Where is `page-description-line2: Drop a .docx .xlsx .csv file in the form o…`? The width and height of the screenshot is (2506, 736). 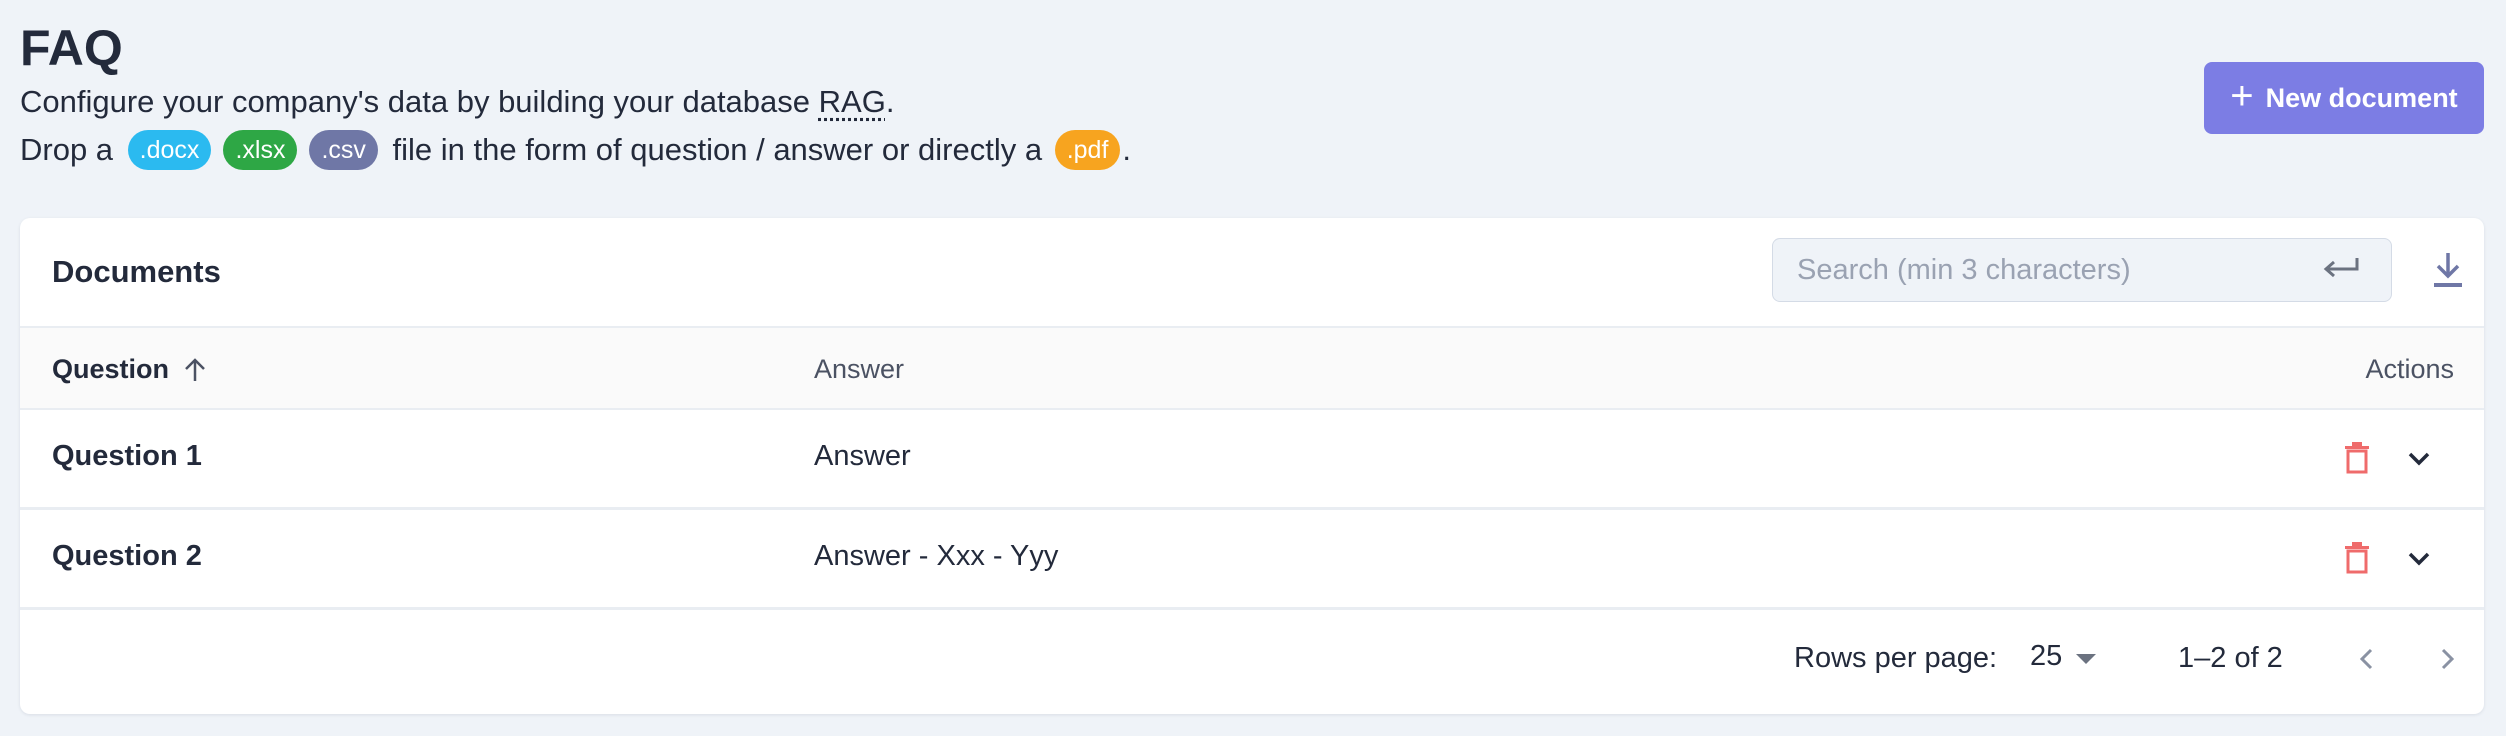
page-description-line2: Drop a .docx .xlsx .csv file in the form o… is located at coordinates (575, 150).